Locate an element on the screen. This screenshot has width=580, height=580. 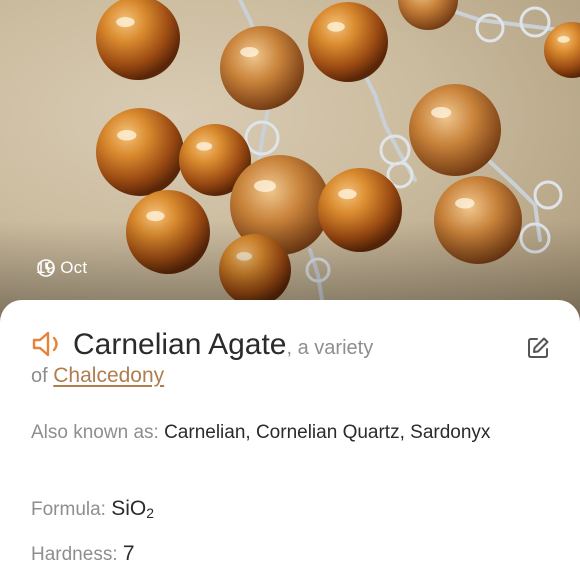
of-label: of is located at coordinates (39, 376).